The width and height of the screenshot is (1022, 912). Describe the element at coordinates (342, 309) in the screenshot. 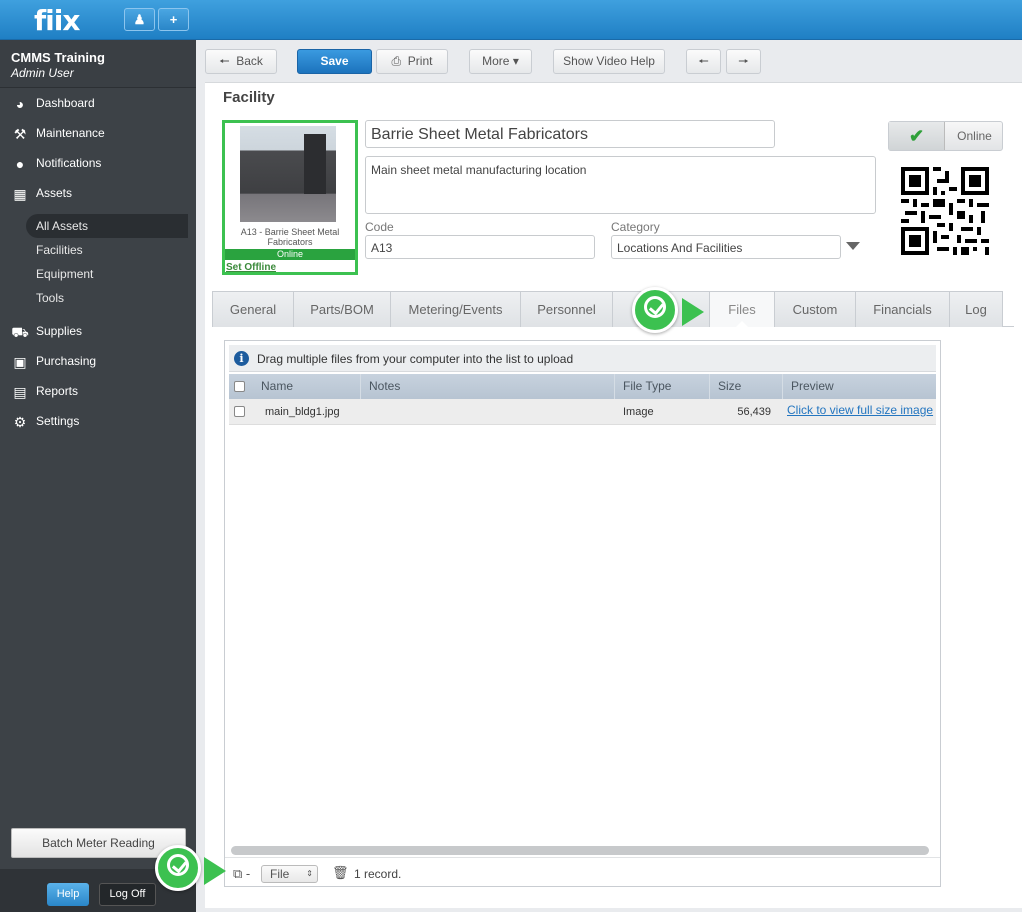

I see `tab-parts-bom: Parts/BOM` at that location.